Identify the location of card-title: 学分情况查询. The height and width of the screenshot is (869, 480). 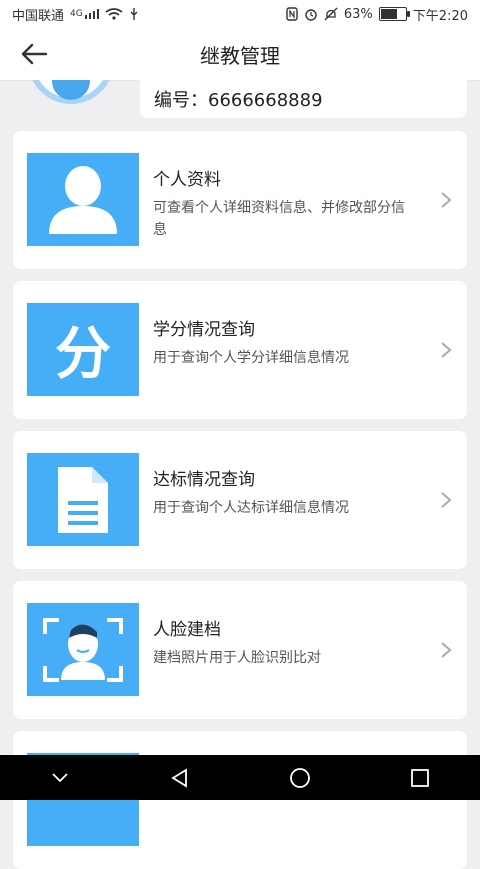
(204, 330).